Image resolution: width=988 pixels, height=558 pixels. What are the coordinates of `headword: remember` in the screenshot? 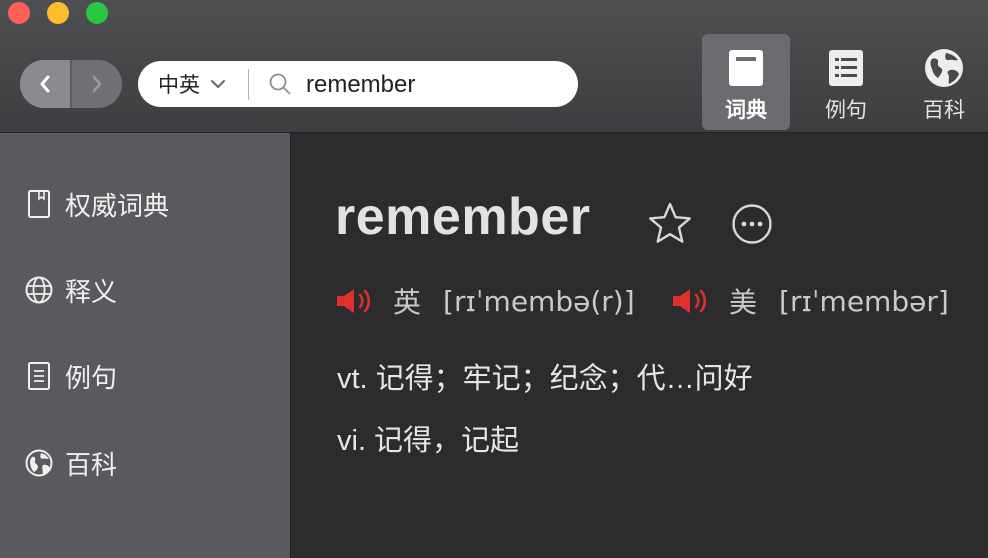 It's located at (463, 217).